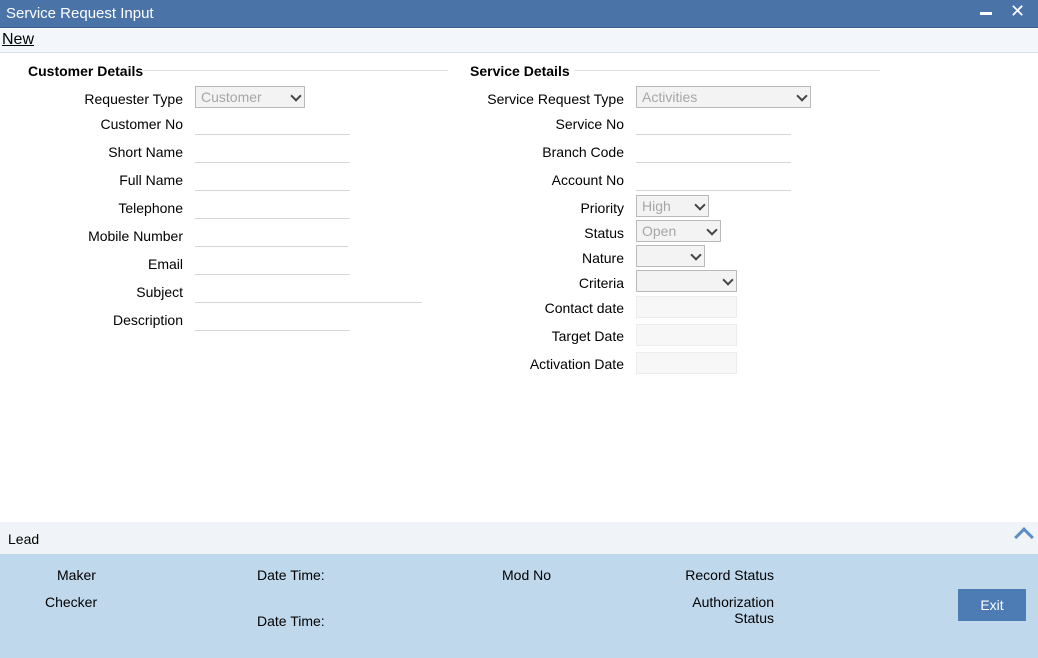 The image size is (1038, 658). I want to click on lead-label: Lead, so click(24, 539).